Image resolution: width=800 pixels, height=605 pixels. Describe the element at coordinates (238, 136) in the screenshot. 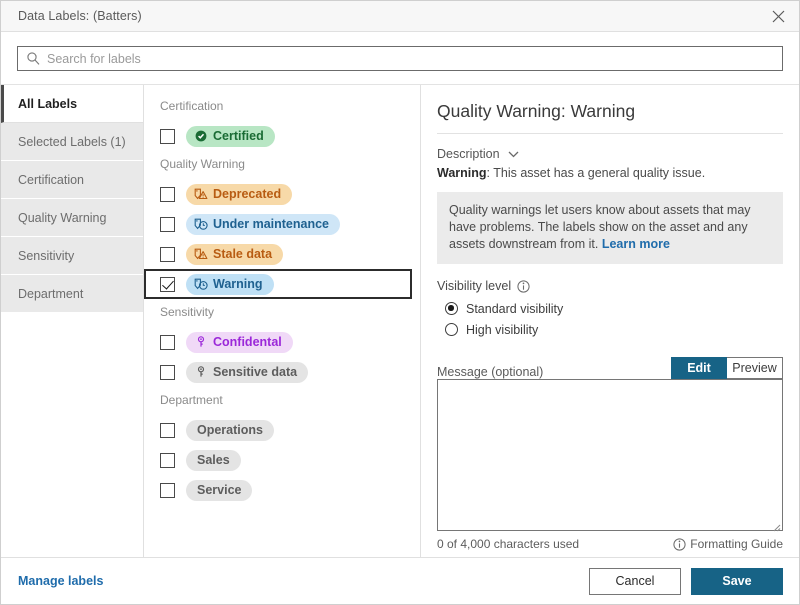

I see `label-pill-text: Certified` at that location.